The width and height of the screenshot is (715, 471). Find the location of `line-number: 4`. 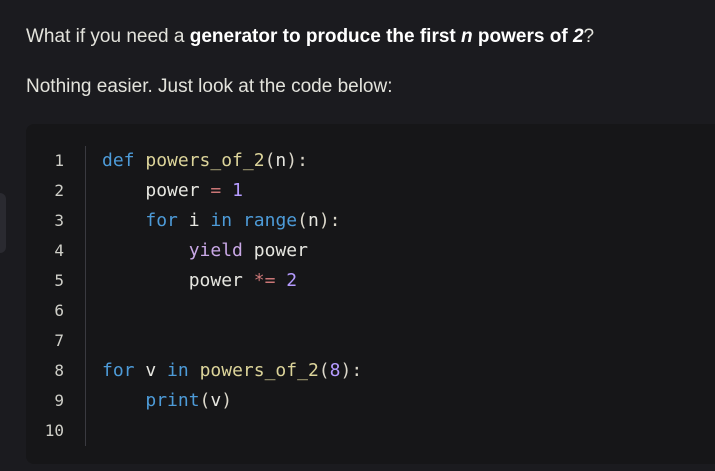

line-number: 4 is located at coordinates (59, 250).